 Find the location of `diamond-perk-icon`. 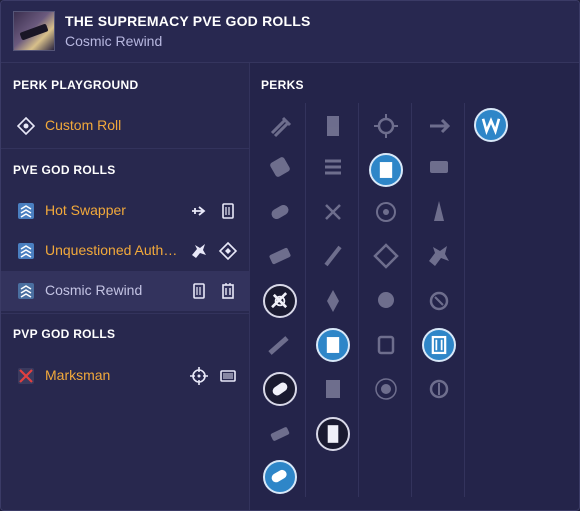

diamond-perk-icon is located at coordinates (228, 251).